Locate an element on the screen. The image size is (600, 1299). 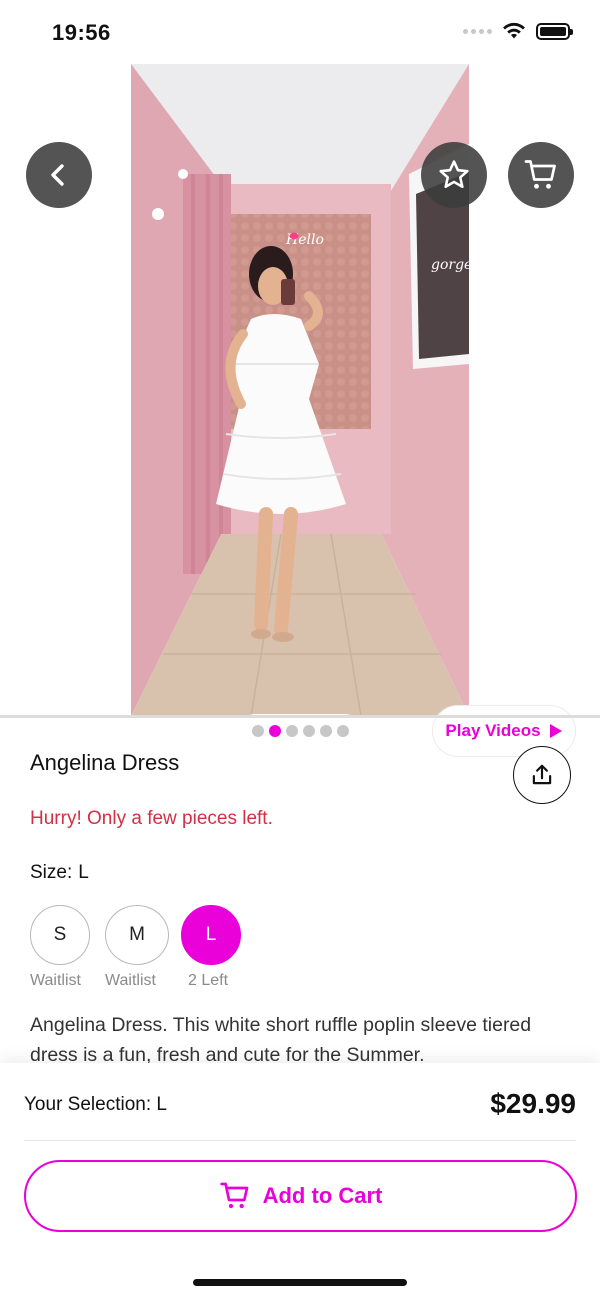
svg-text: gorgeous is located at coordinates (450, 265).